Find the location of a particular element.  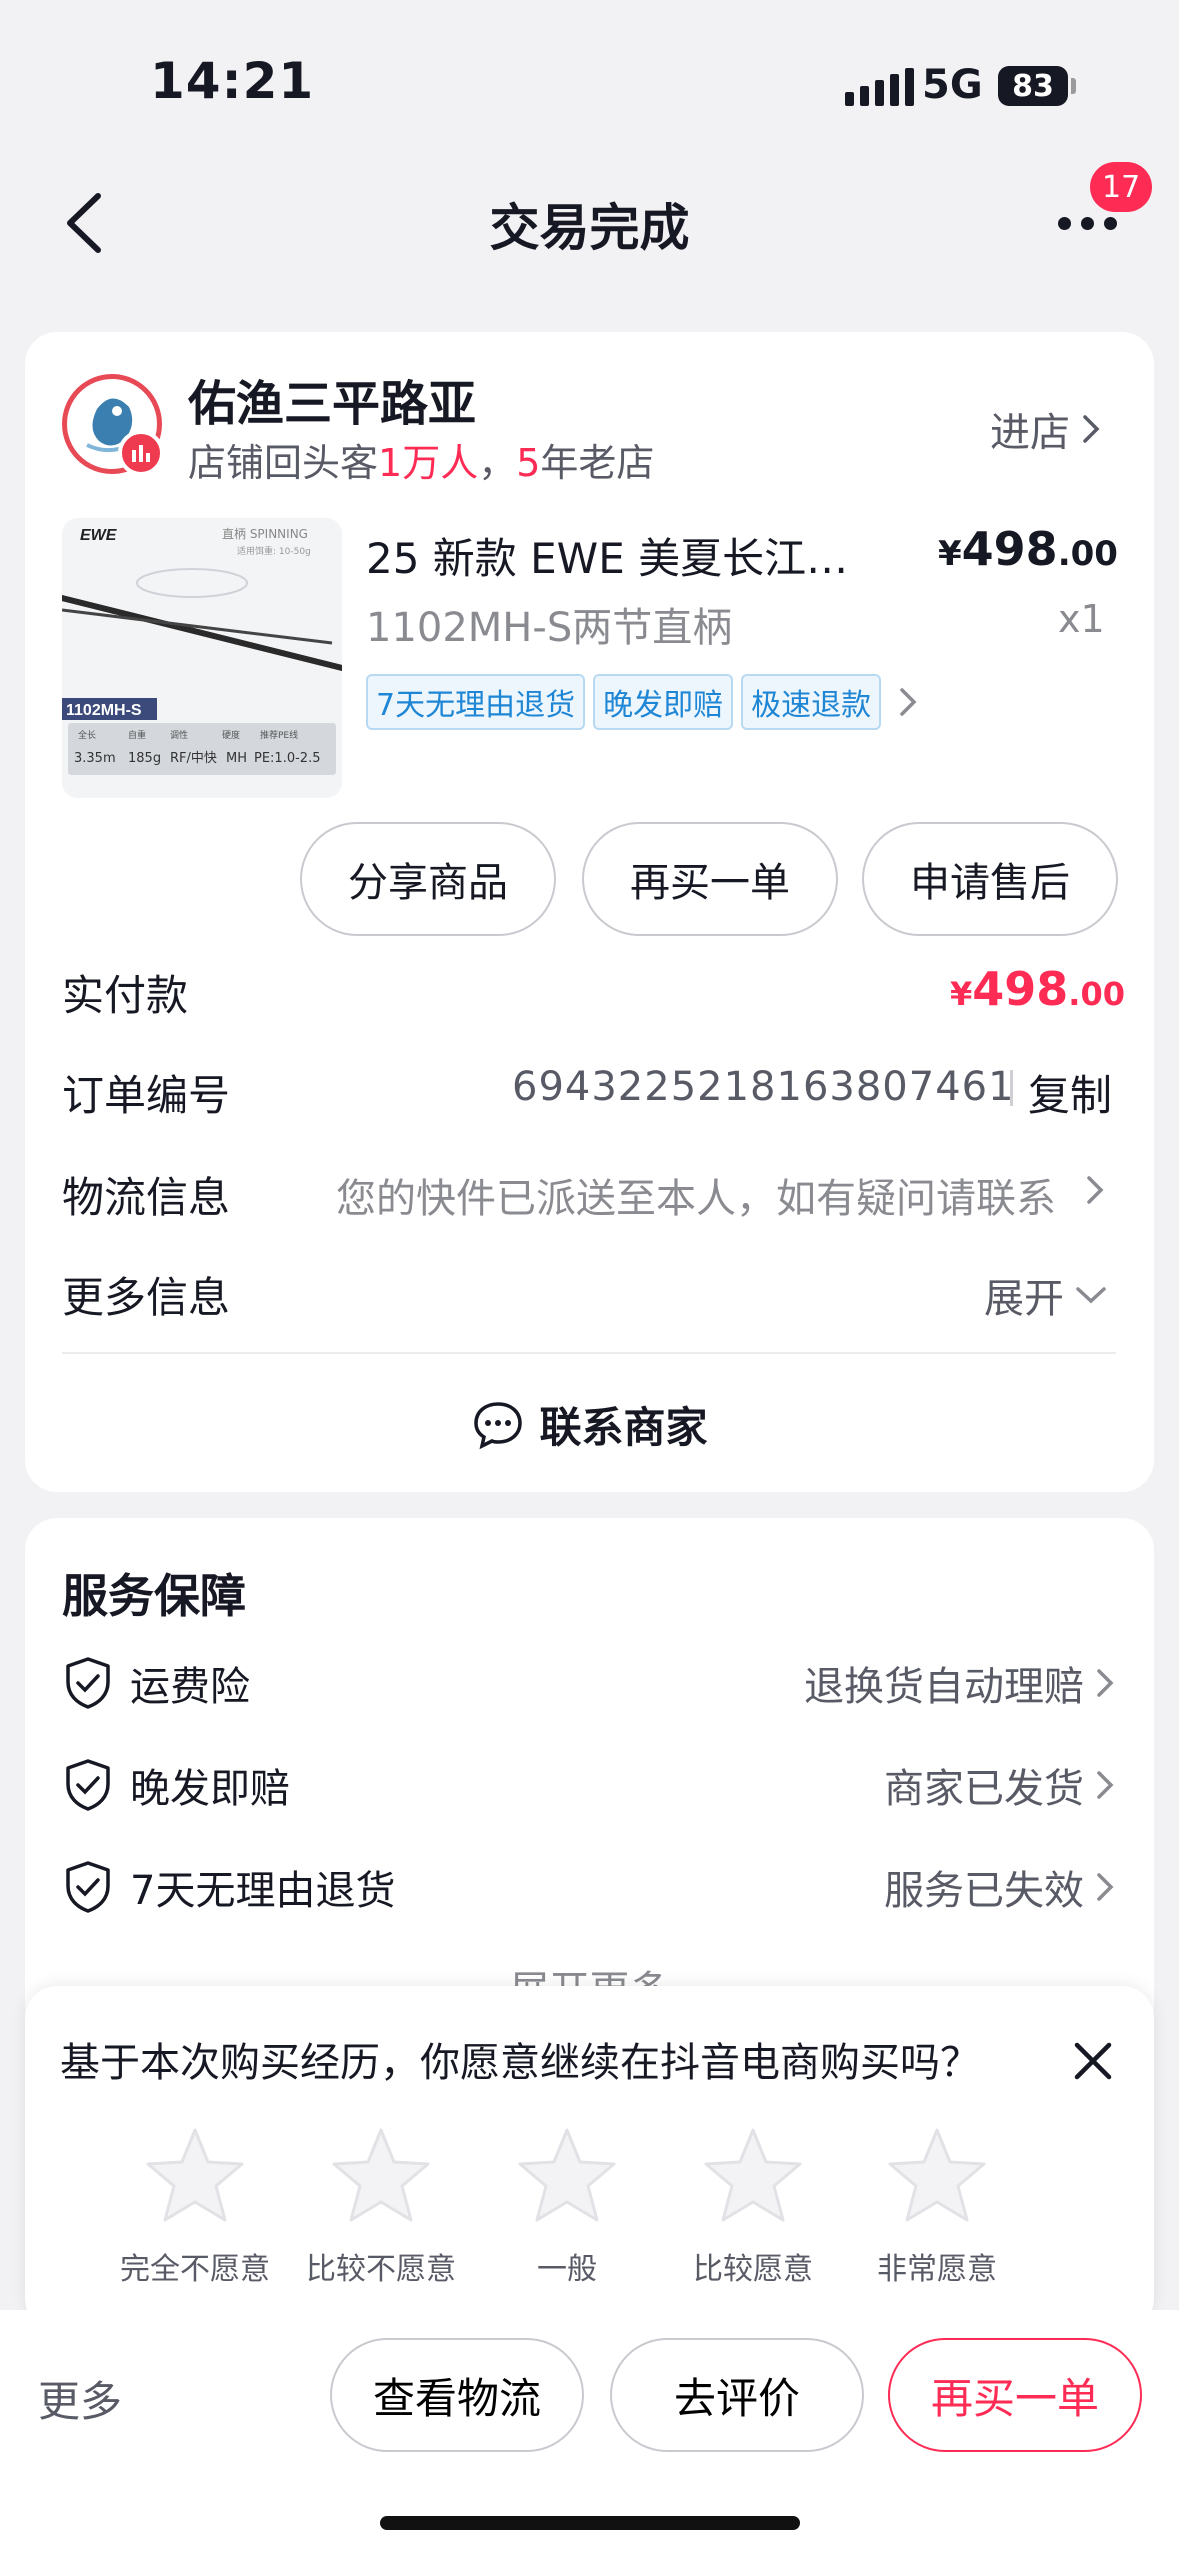

tag-late-compensation: 晚发即赔 is located at coordinates (663, 702).